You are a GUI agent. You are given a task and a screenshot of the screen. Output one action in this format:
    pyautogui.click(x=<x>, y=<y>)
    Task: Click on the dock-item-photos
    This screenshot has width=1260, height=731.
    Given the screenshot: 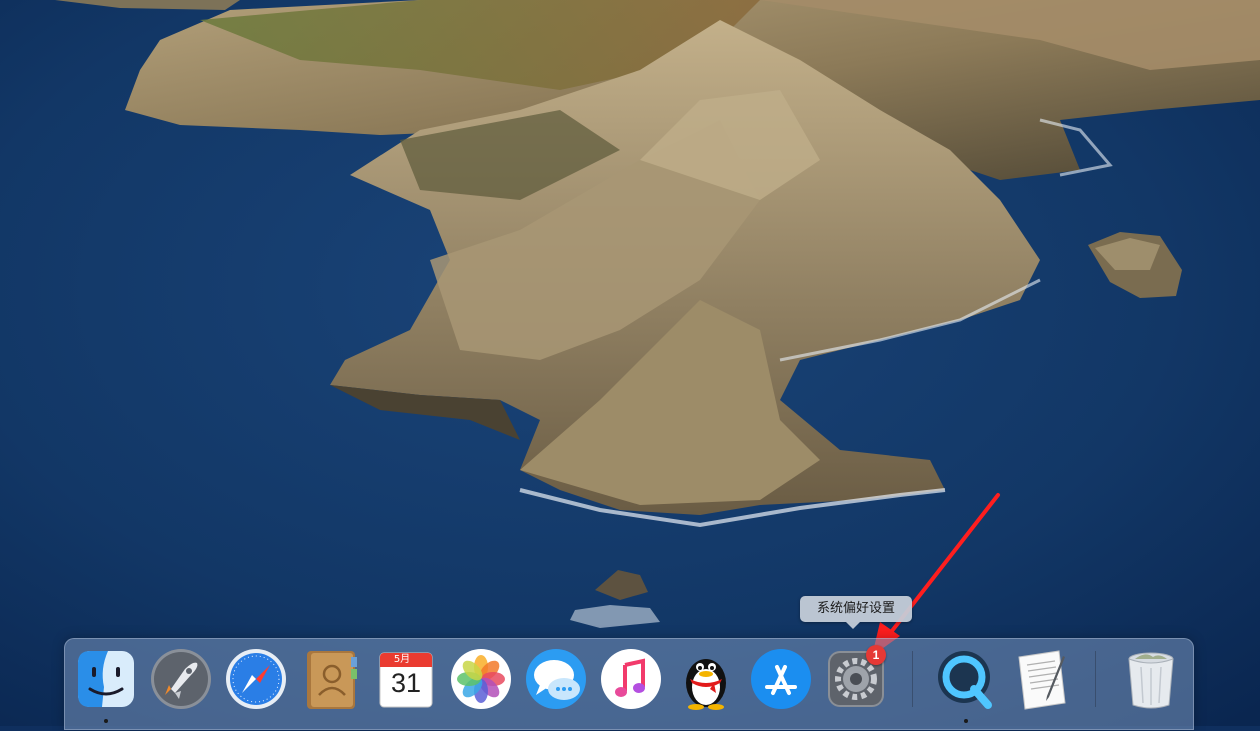 What is the action you would take?
    pyautogui.click(x=481, y=680)
    